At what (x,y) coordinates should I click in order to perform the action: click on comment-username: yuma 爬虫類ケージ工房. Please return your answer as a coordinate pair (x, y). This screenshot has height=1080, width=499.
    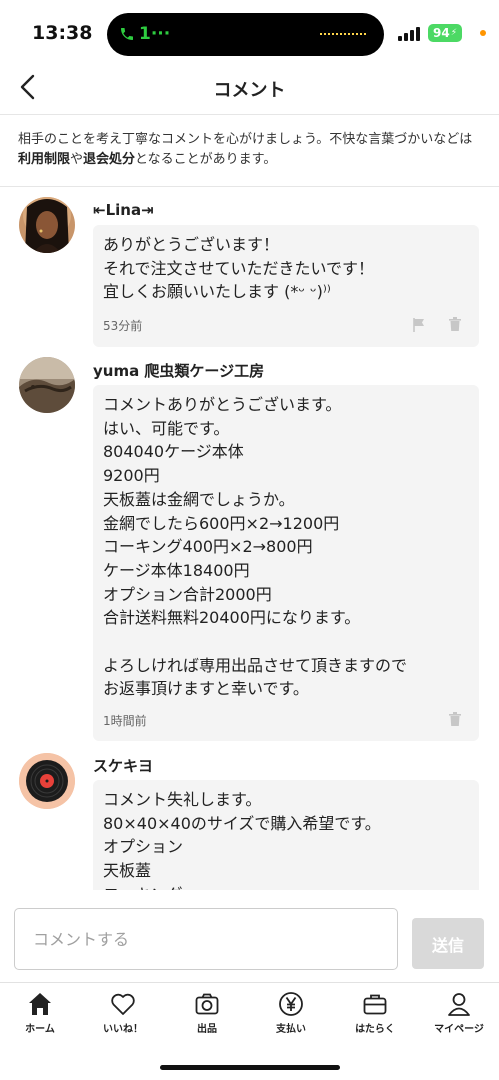
    Looking at the image, I should click on (178, 370).